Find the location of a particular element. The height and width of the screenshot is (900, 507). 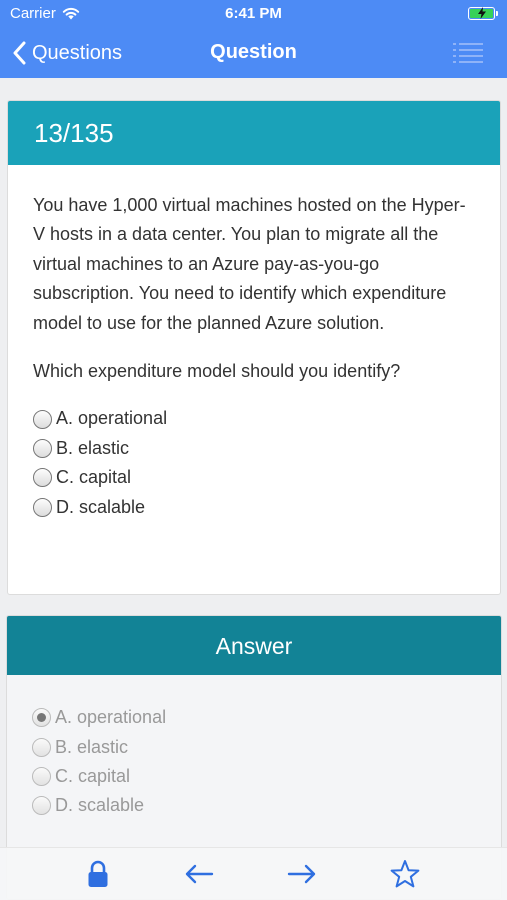

back-button: Questions is located at coordinates (67, 53).